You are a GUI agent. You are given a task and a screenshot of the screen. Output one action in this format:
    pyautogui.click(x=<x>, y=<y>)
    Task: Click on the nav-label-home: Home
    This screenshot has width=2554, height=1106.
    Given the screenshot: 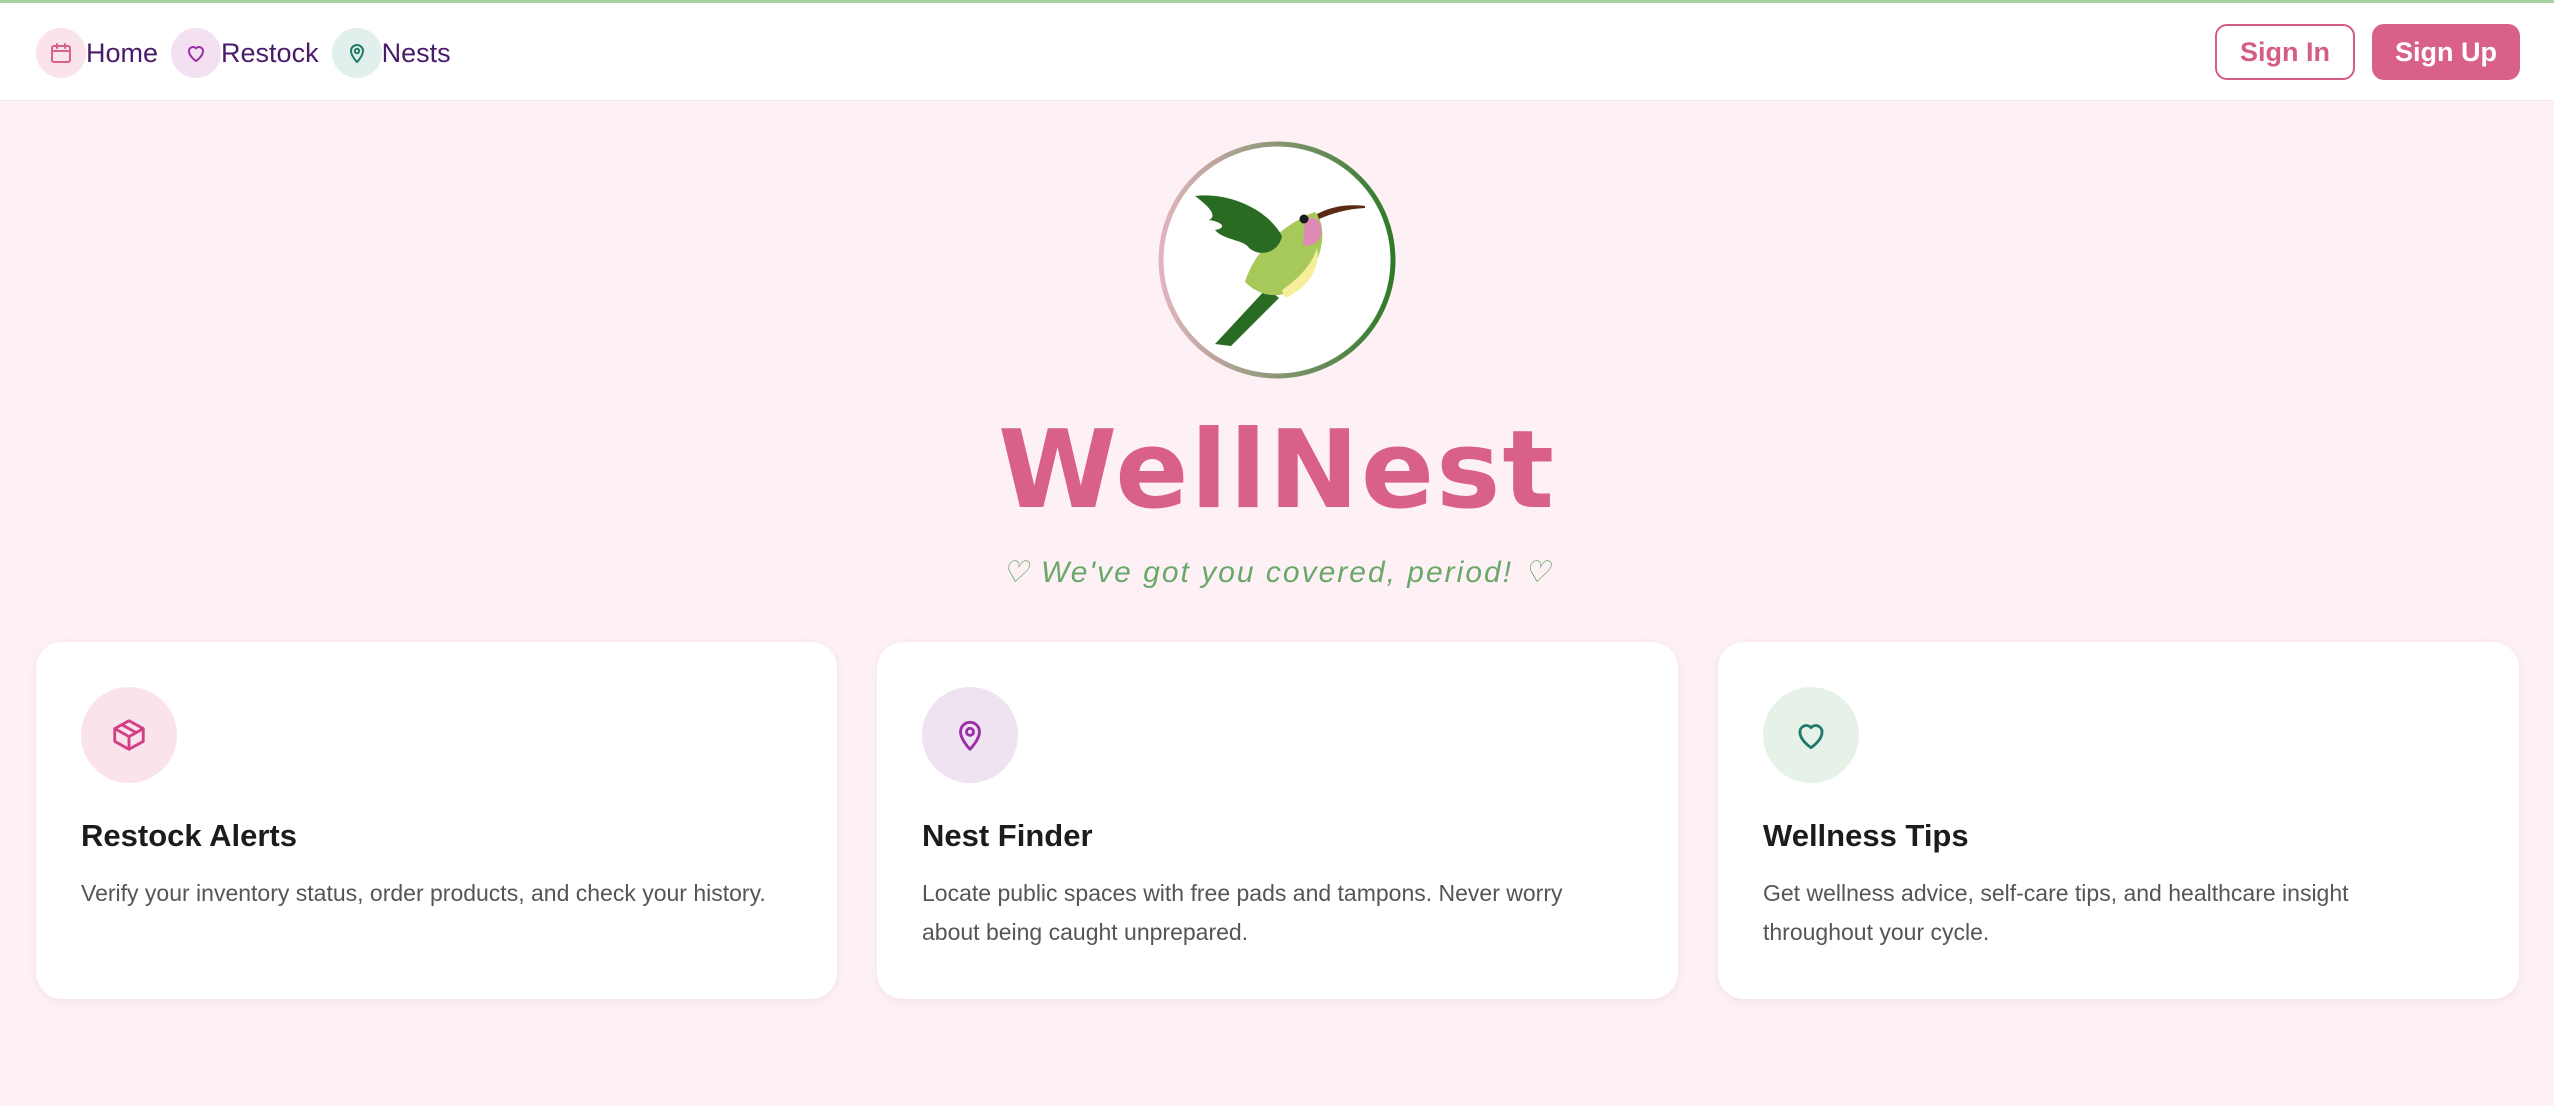 What is the action you would take?
    pyautogui.click(x=122, y=52)
    